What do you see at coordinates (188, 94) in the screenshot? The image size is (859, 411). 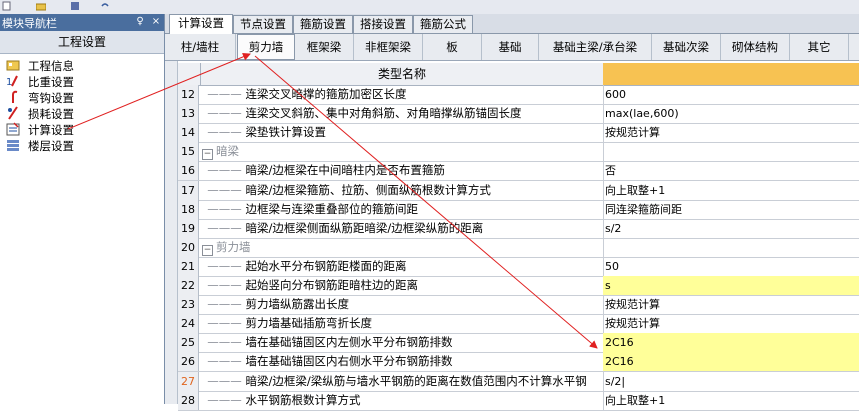 I see `row-number: 12` at bounding box center [188, 94].